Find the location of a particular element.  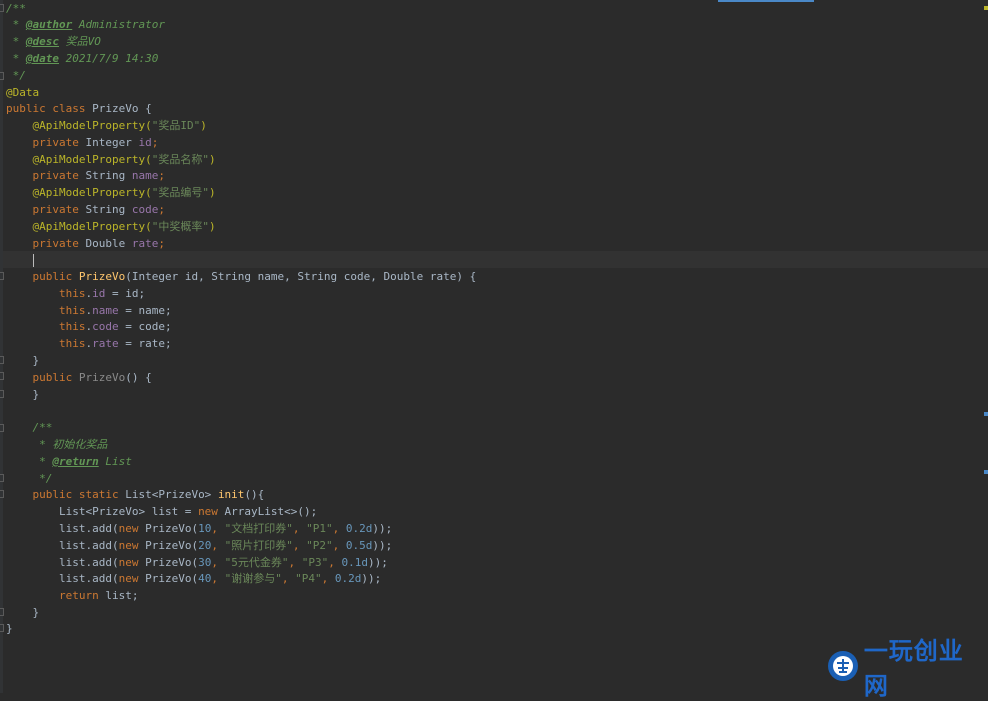

params: () { is located at coordinates (138, 377).